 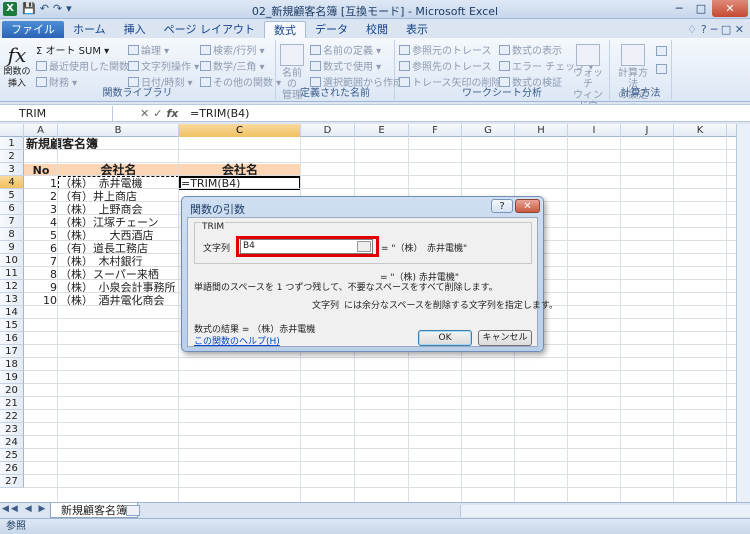 I want to click on tab-data: データ, so click(x=331, y=29).